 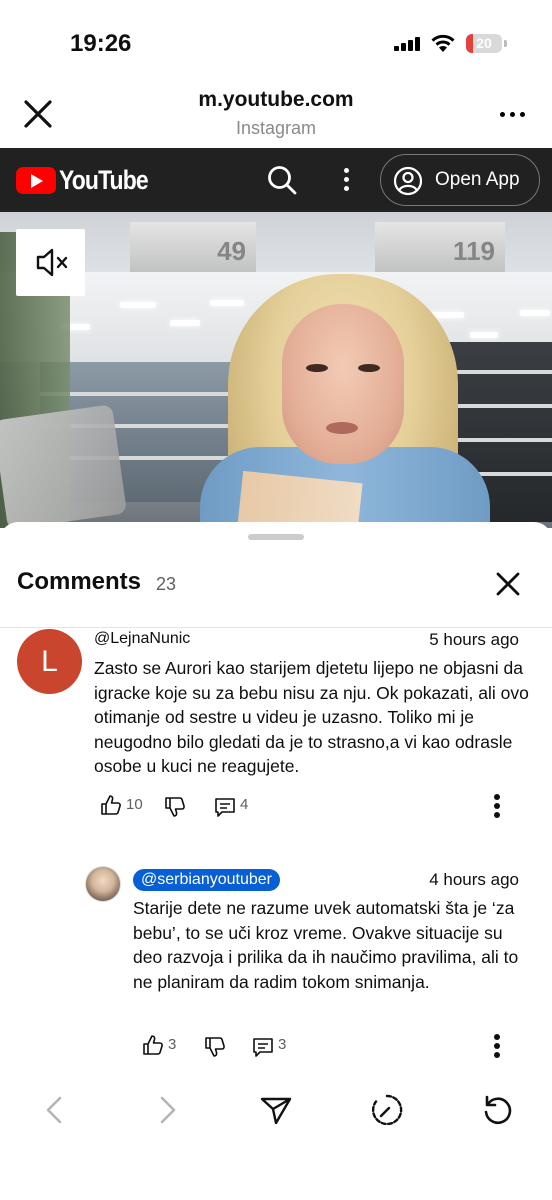 What do you see at coordinates (443, 43) in the screenshot?
I see `wifi-icon` at bounding box center [443, 43].